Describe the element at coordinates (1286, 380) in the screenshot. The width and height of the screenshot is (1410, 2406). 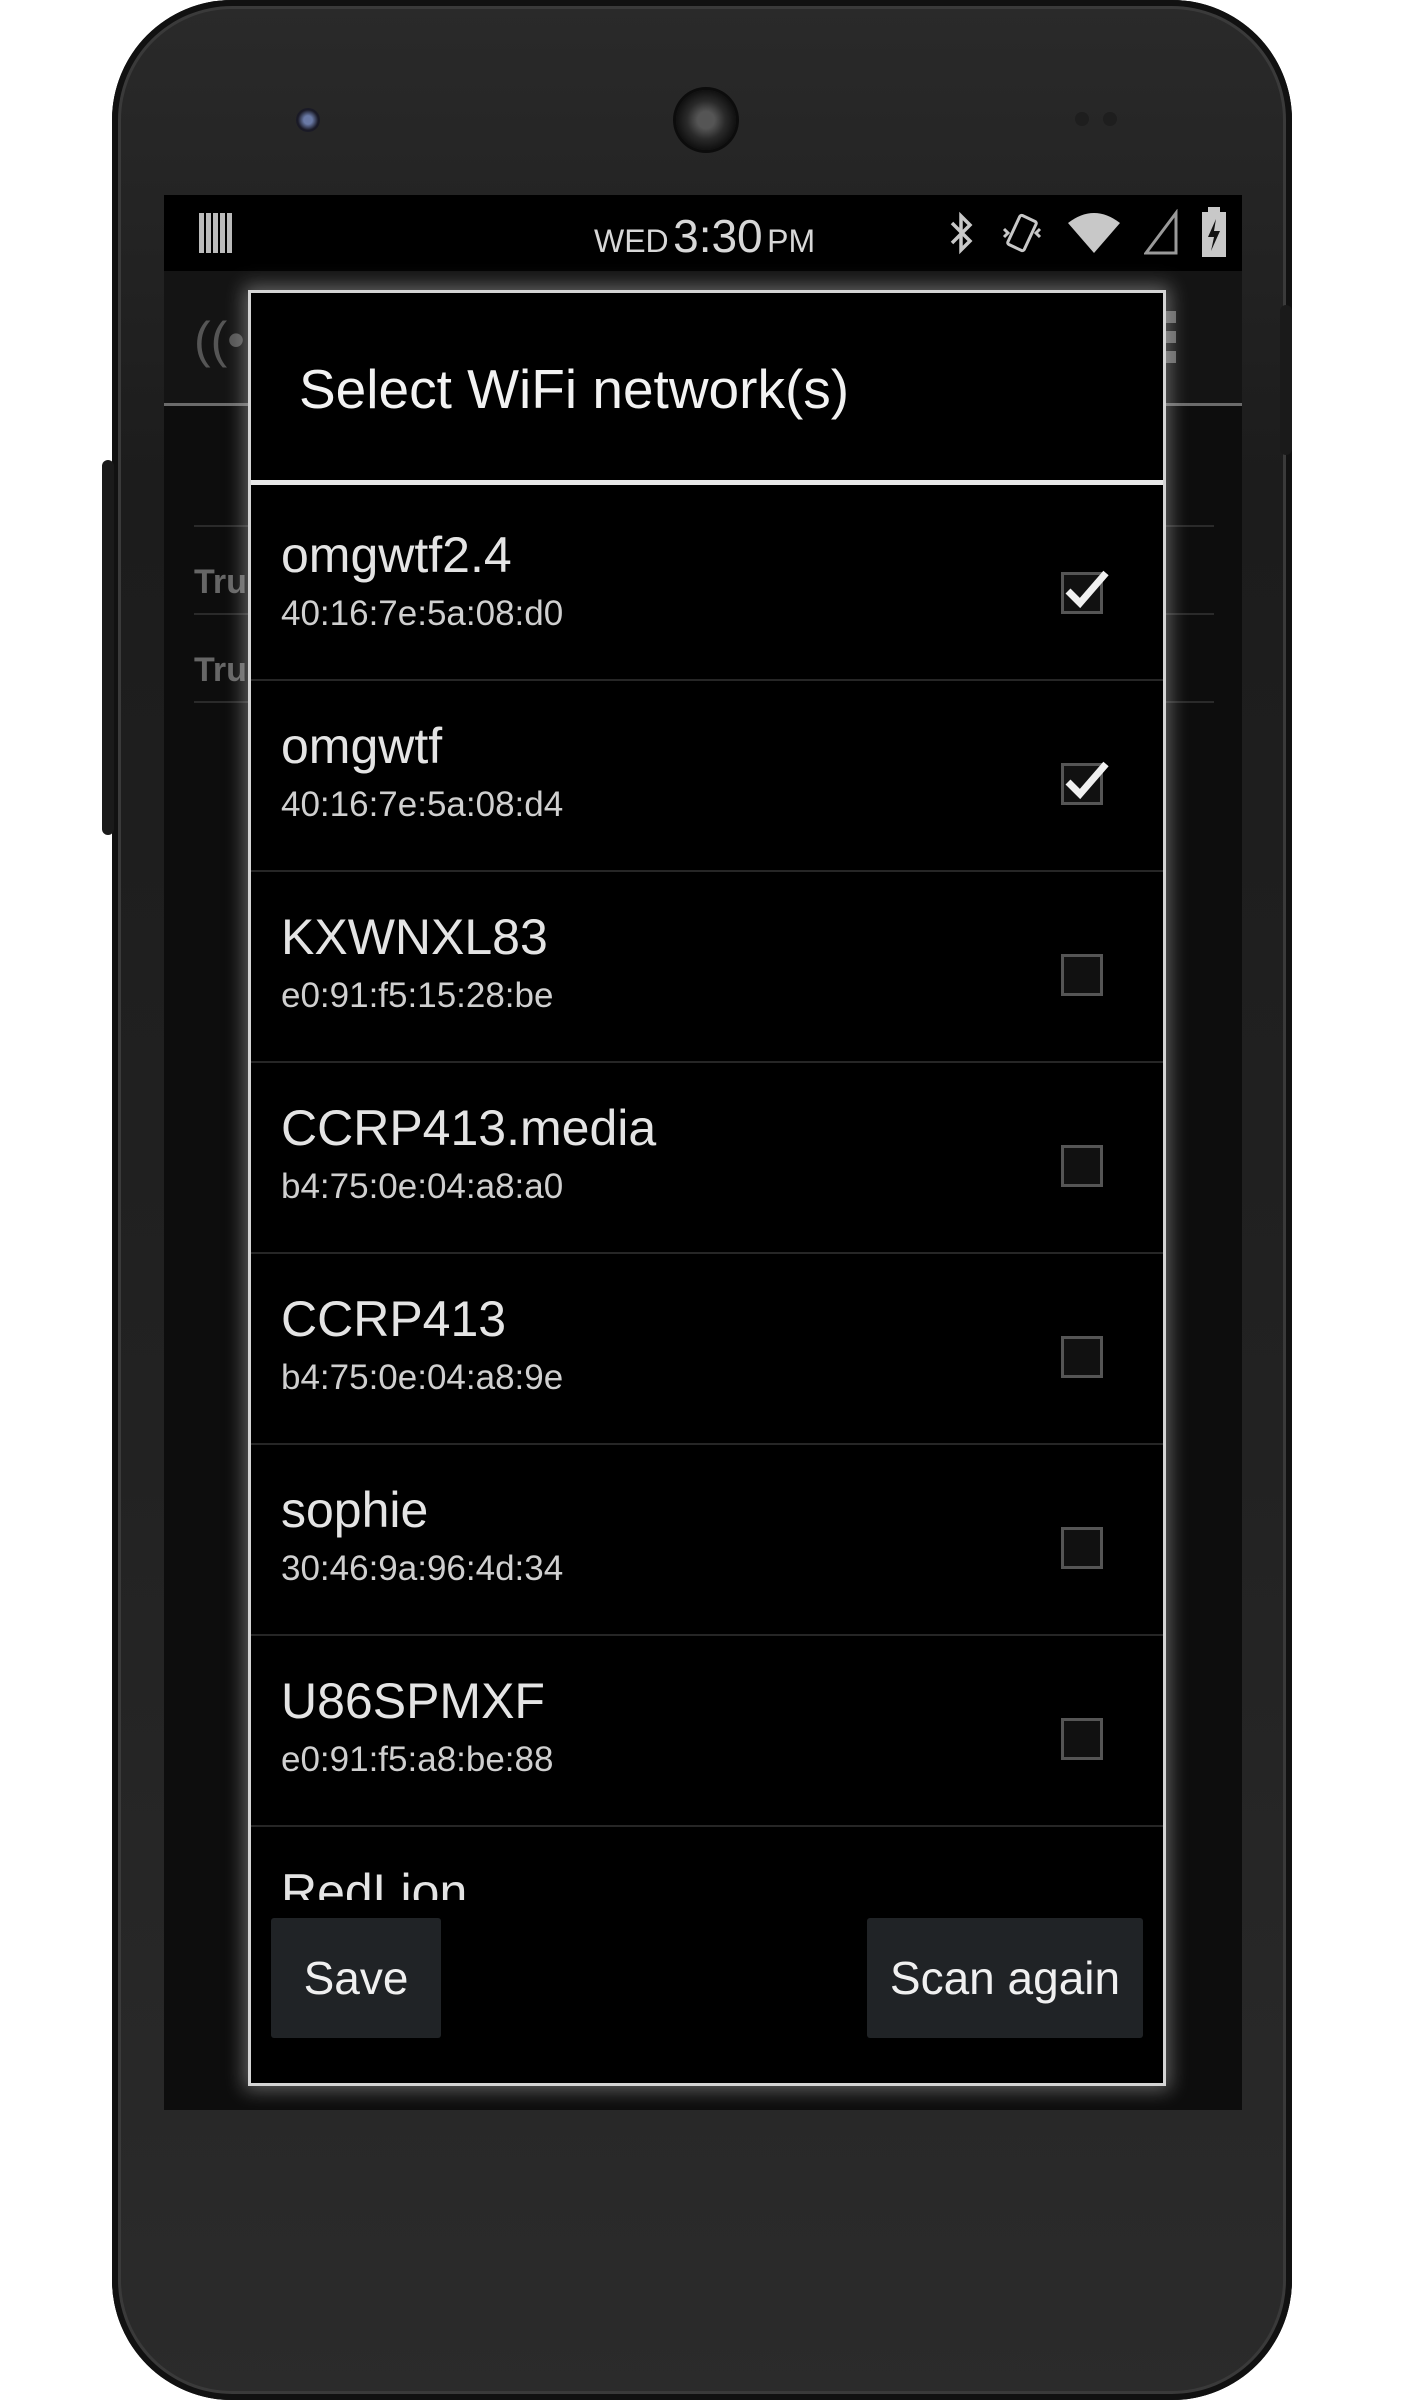
I see `power-button` at that location.